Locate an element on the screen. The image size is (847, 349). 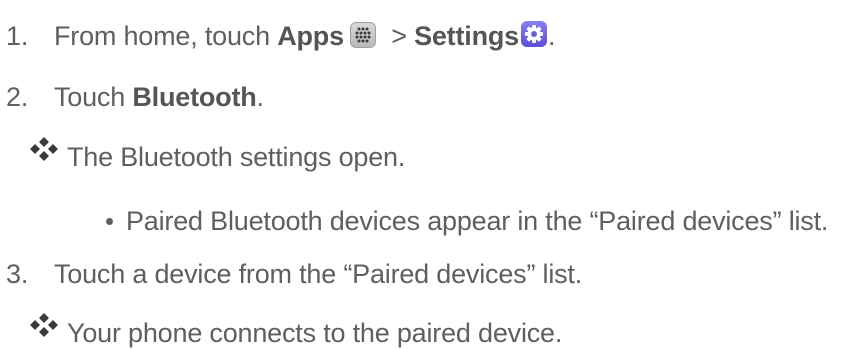
step-2: 2. Touch Bluetooth. is located at coordinates (132, 97).